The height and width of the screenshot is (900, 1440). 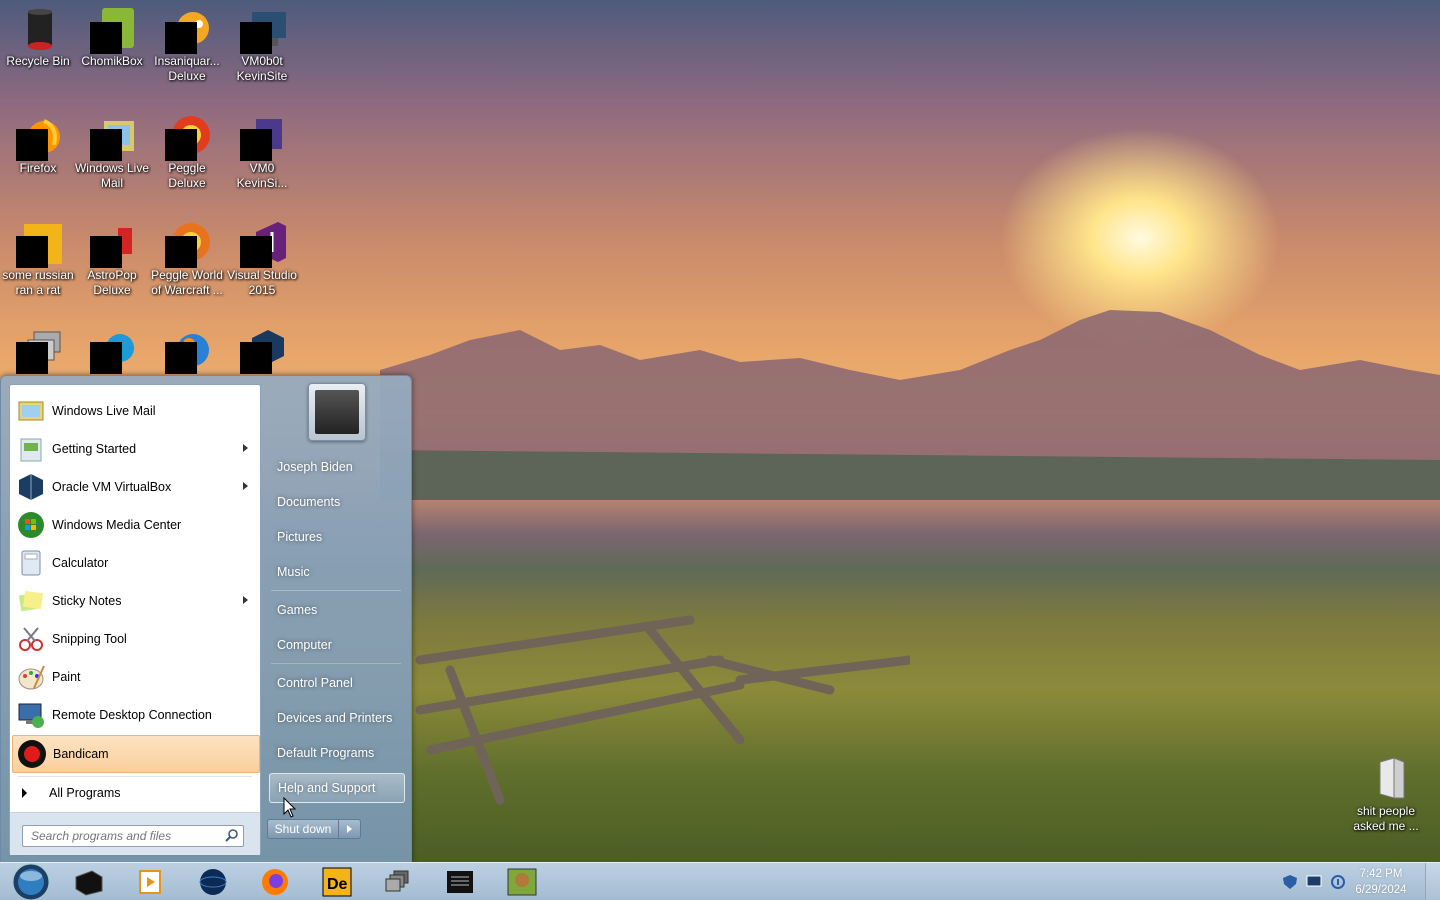 What do you see at coordinates (31, 563) in the screenshot?
I see `calculator-icon` at bounding box center [31, 563].